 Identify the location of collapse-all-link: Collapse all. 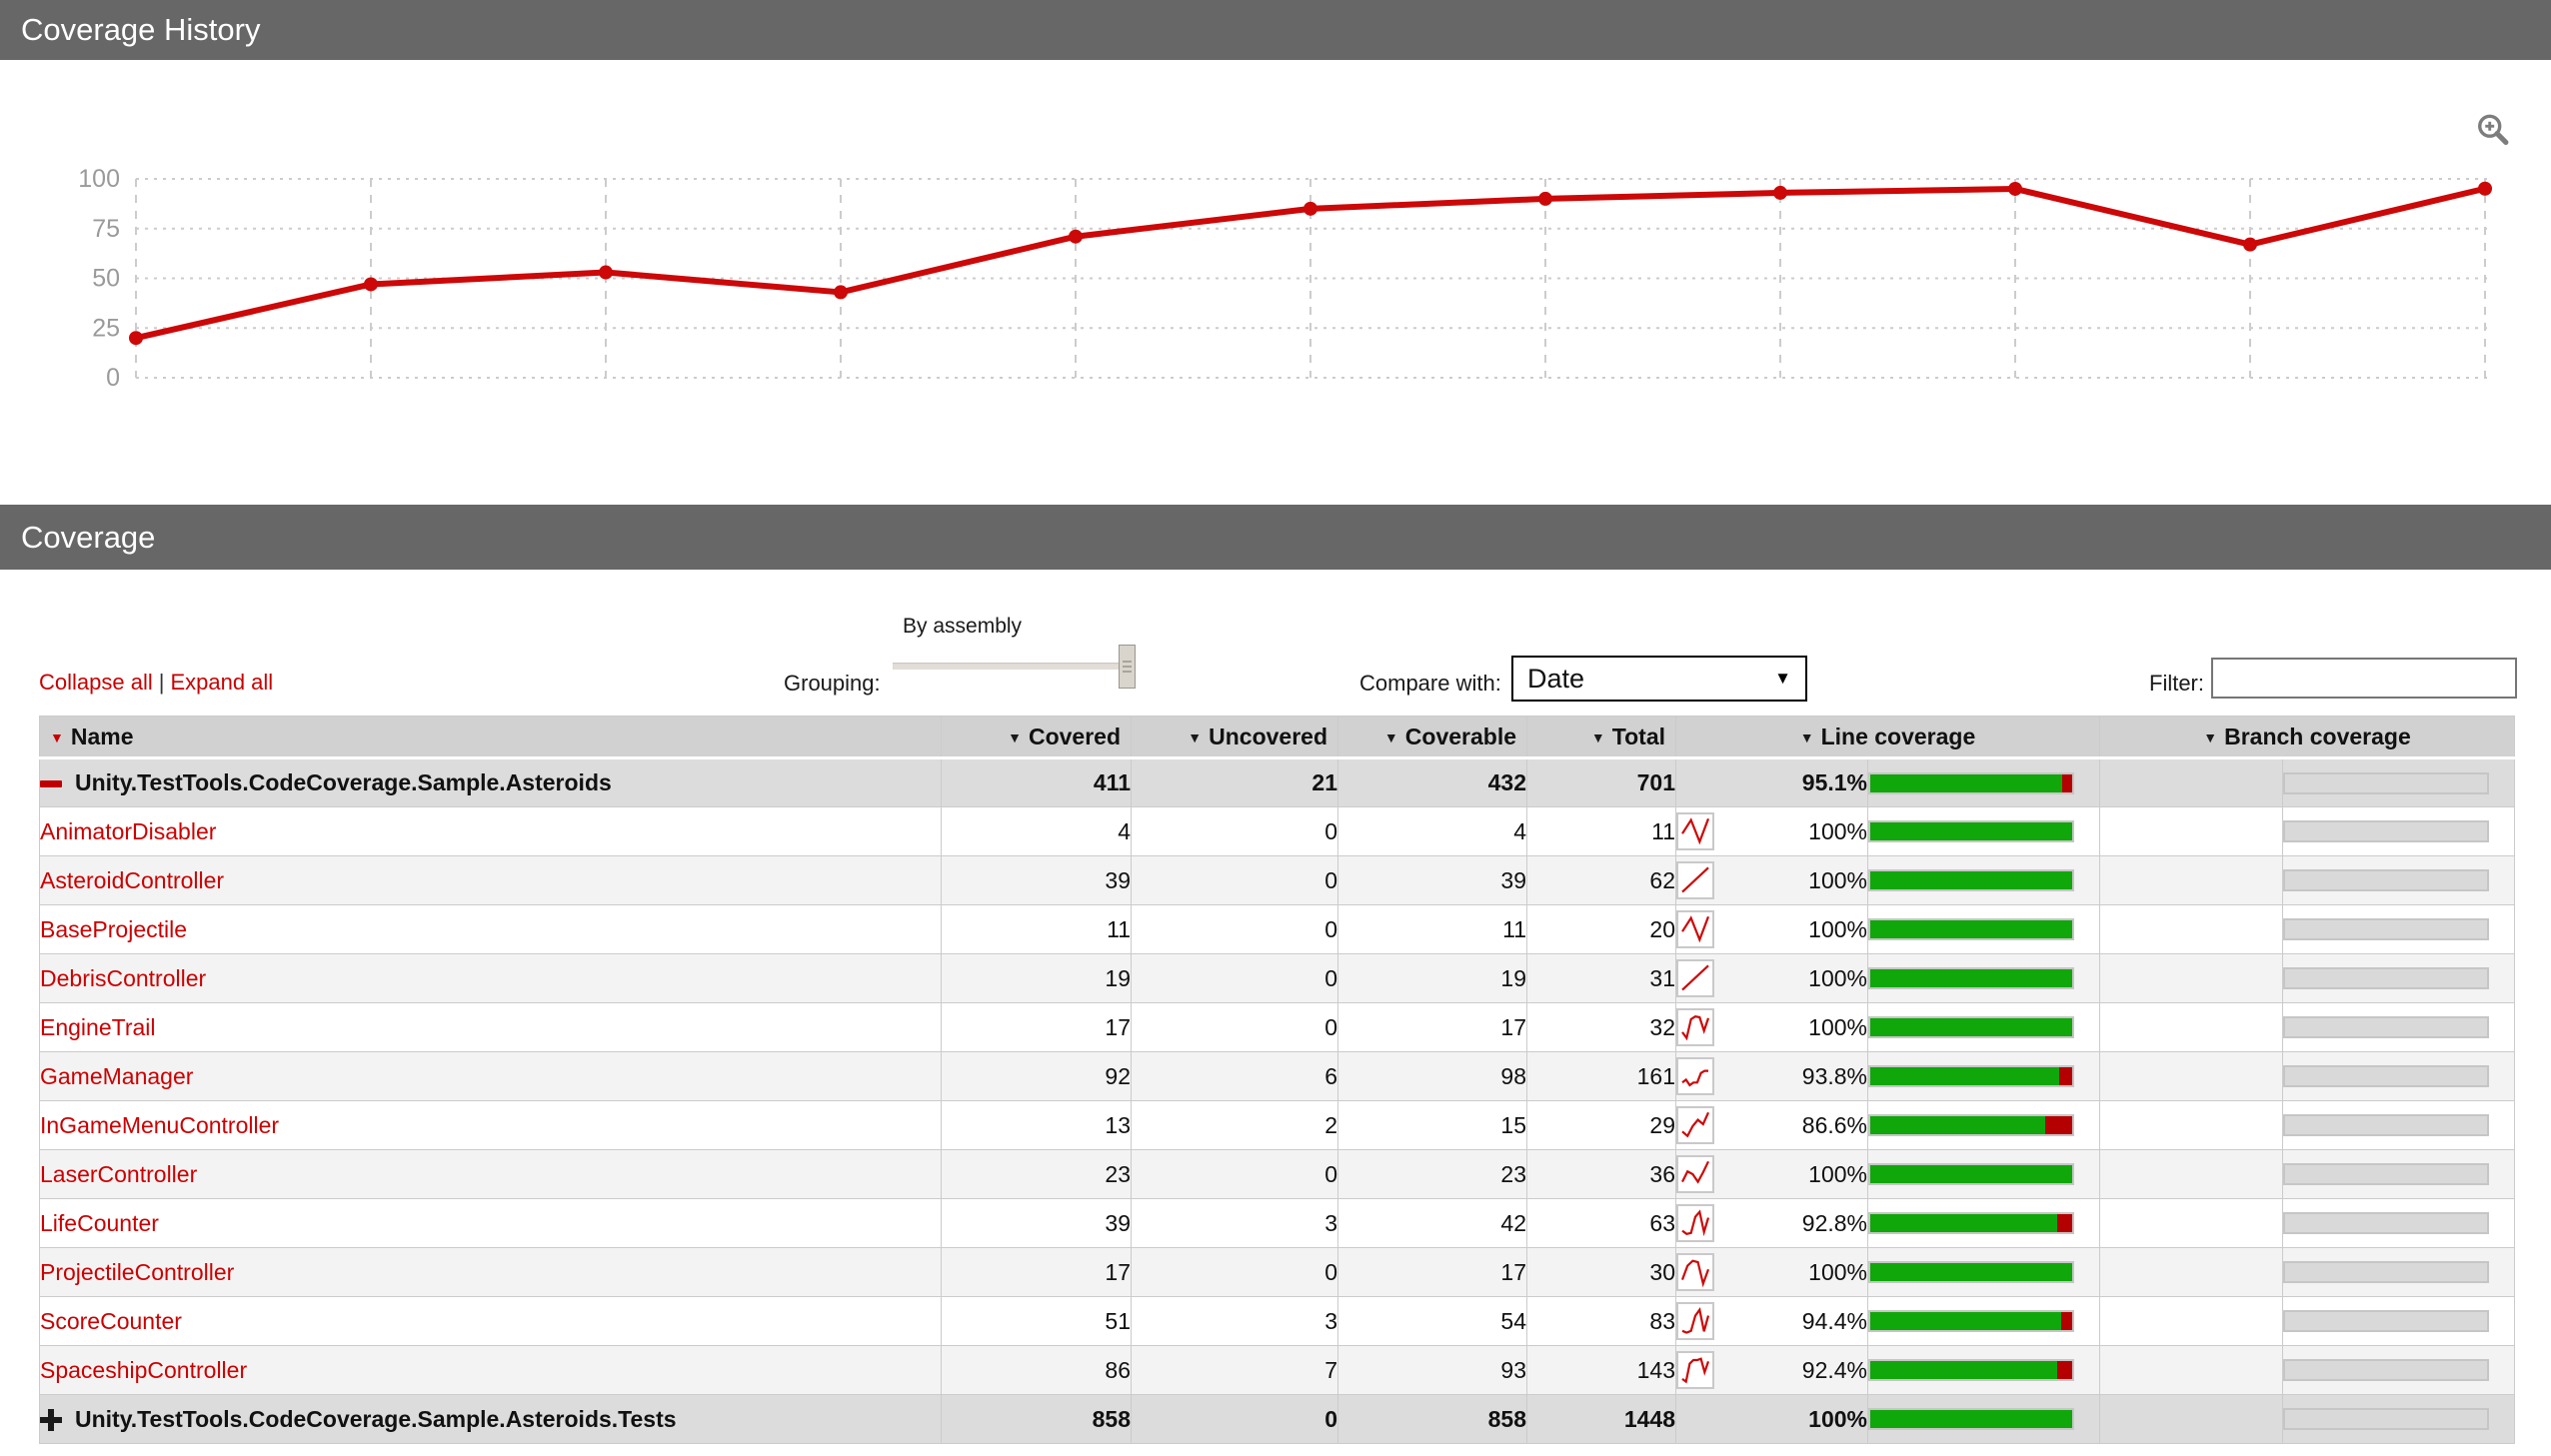
(96, 682).